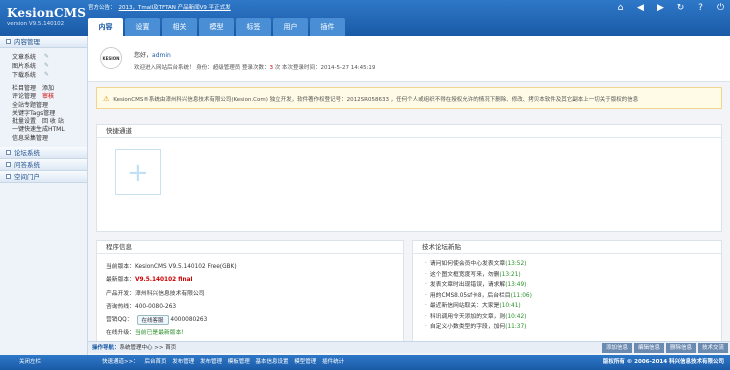  Describe the element at coordinates (24, 96) in the screenshot. I see `sidebar-link: 评论管理` at that location.